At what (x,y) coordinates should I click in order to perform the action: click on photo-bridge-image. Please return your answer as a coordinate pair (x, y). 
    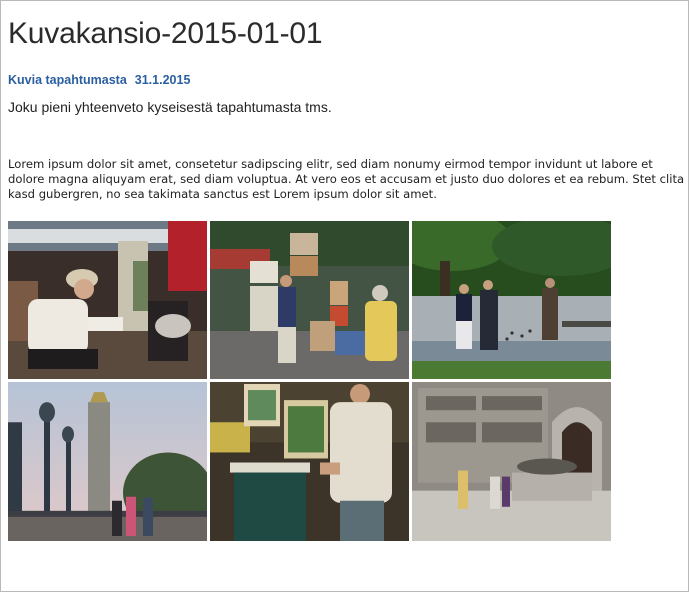
    Looking at the image, I should click on (107, 461).